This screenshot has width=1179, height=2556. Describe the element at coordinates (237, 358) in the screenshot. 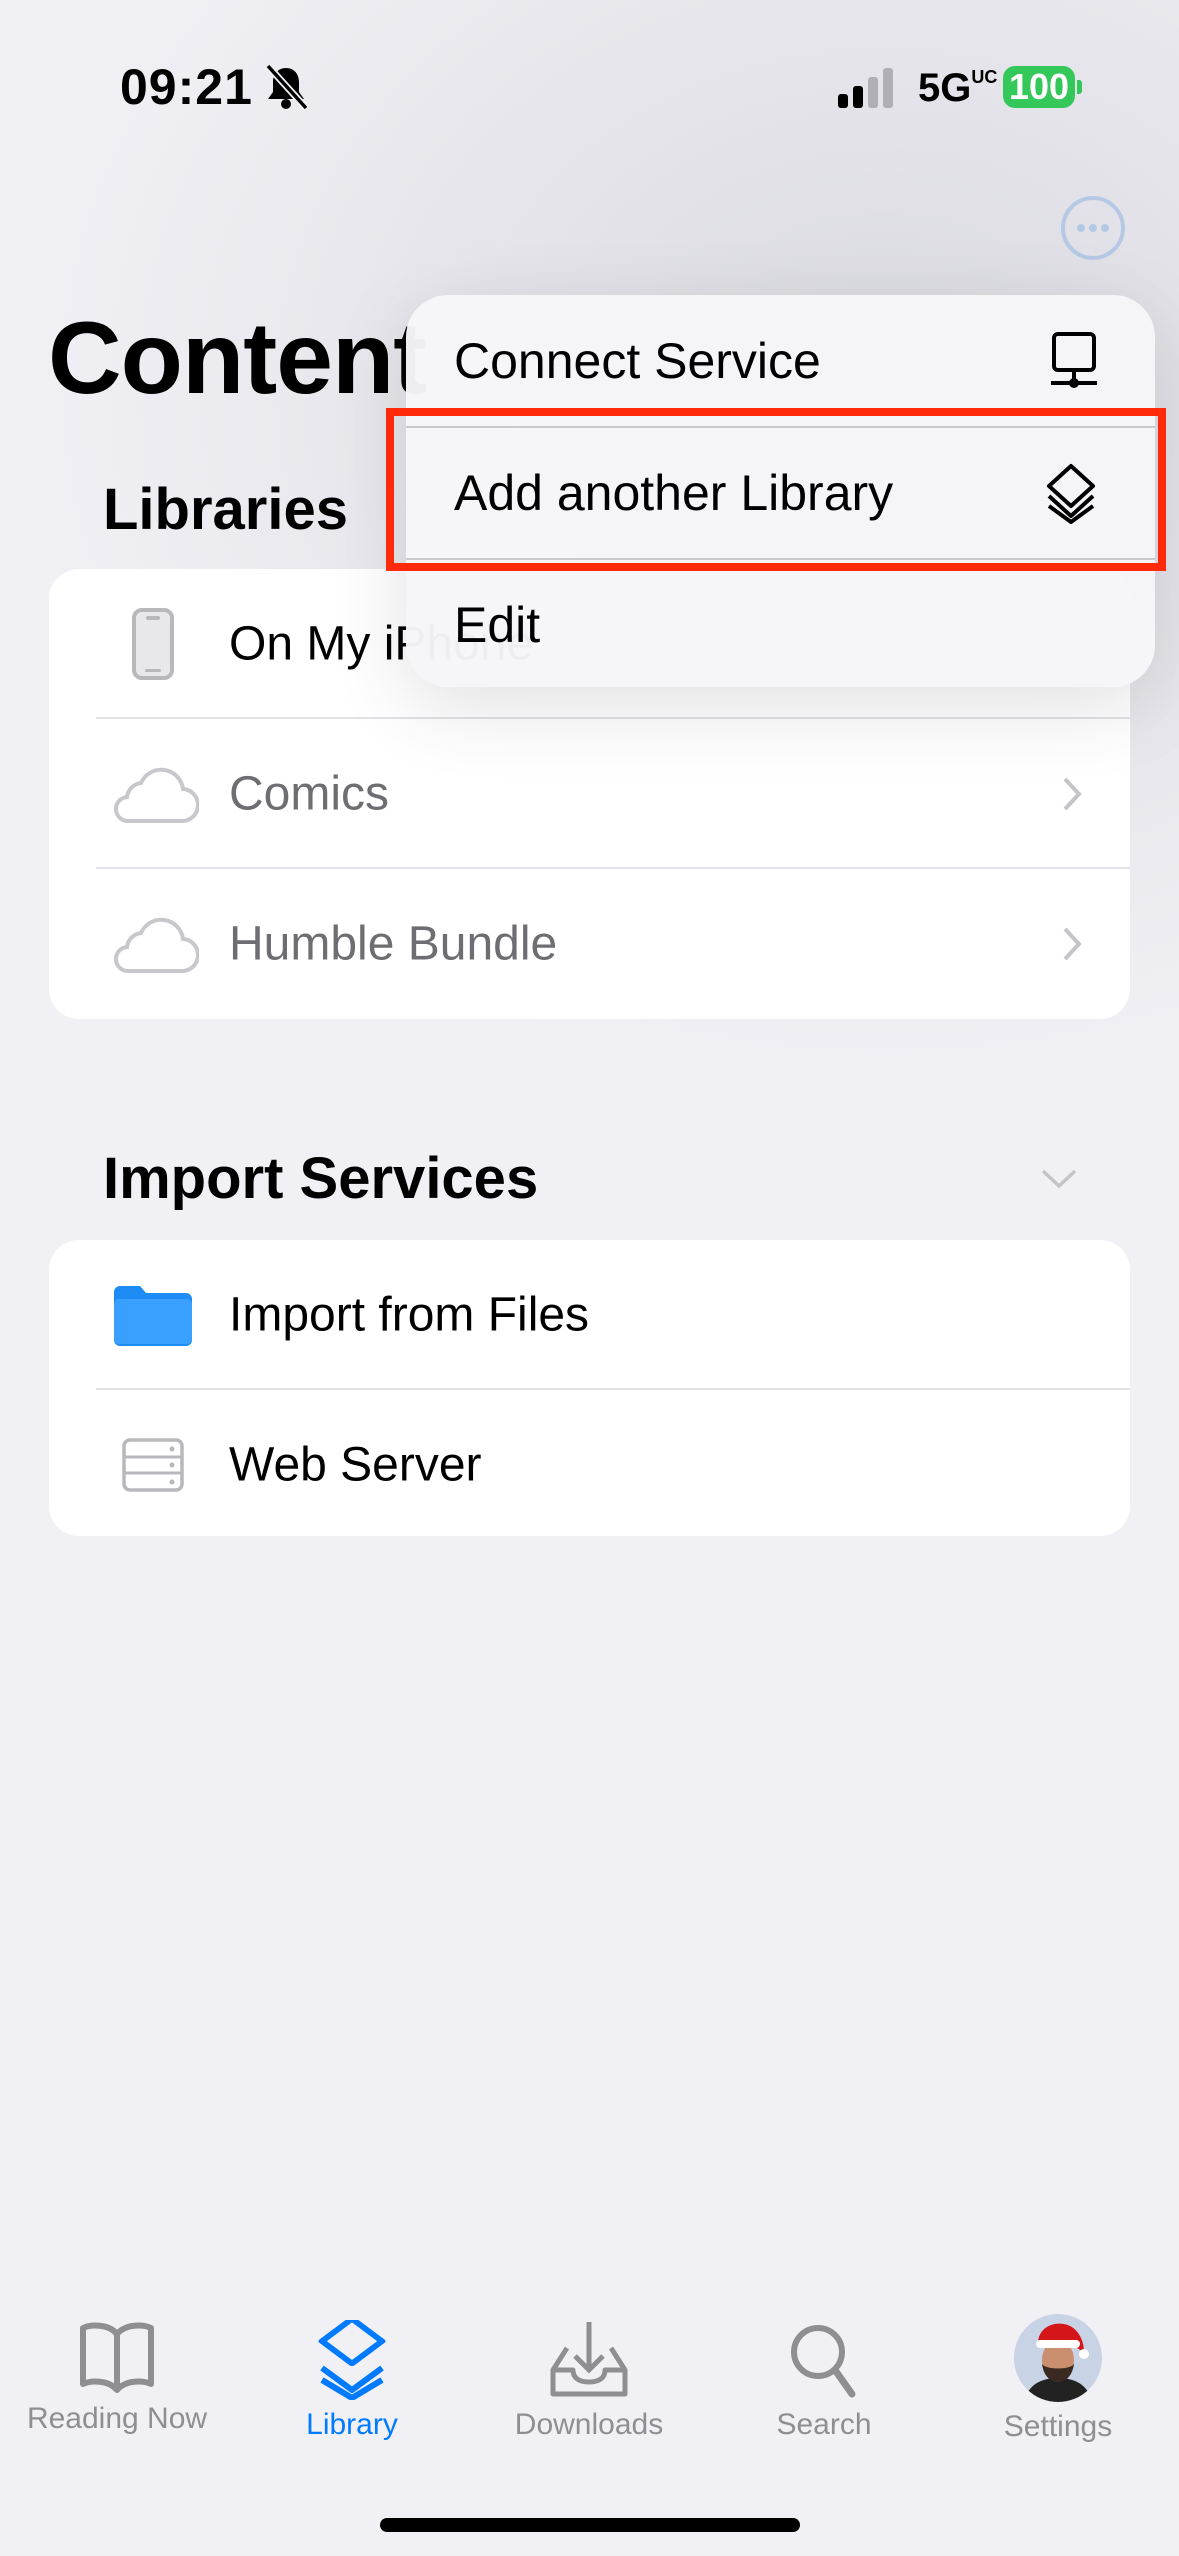

I see `page-title: Content` at that location.